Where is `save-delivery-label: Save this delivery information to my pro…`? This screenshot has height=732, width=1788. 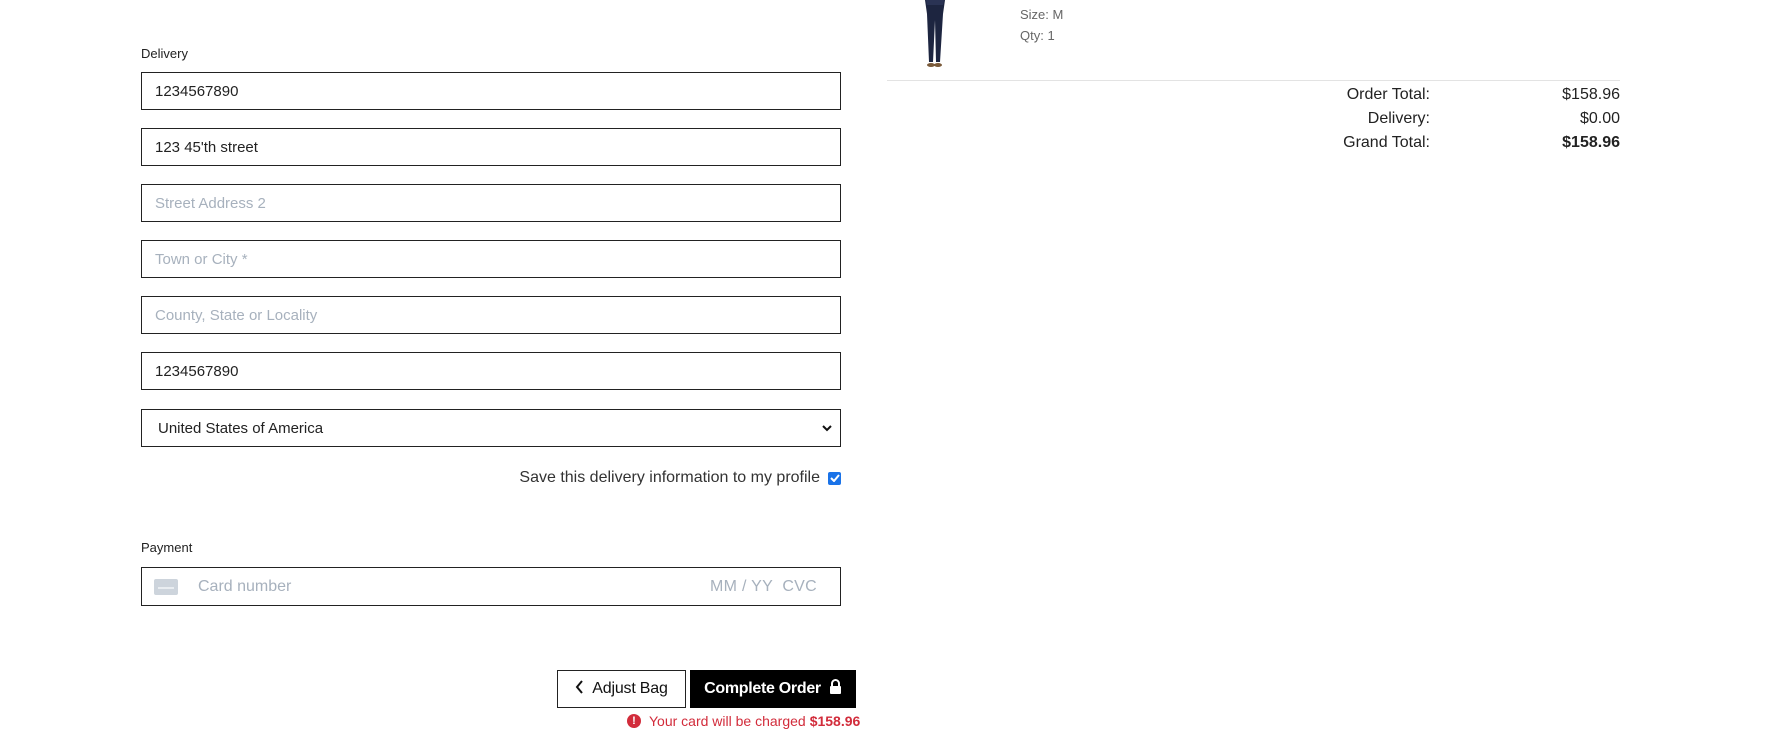
save-delivery-label: Save this delivery information to my pro… is located at coordinates (669, 477).